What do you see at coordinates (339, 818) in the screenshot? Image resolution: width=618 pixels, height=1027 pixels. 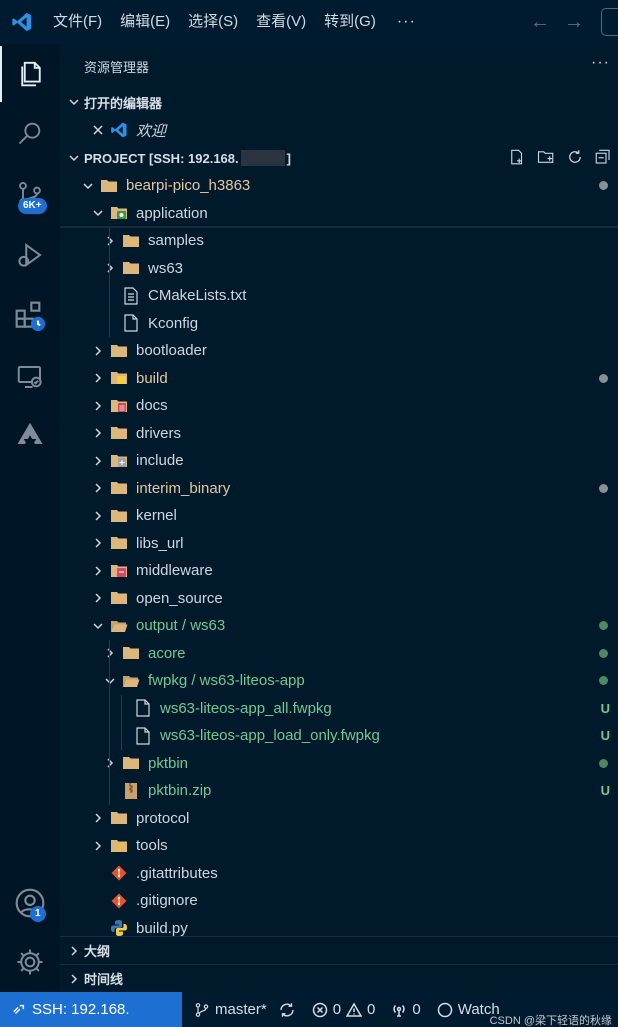 I see `tree-folder-item: protocol` at bounding box center [339, 818].